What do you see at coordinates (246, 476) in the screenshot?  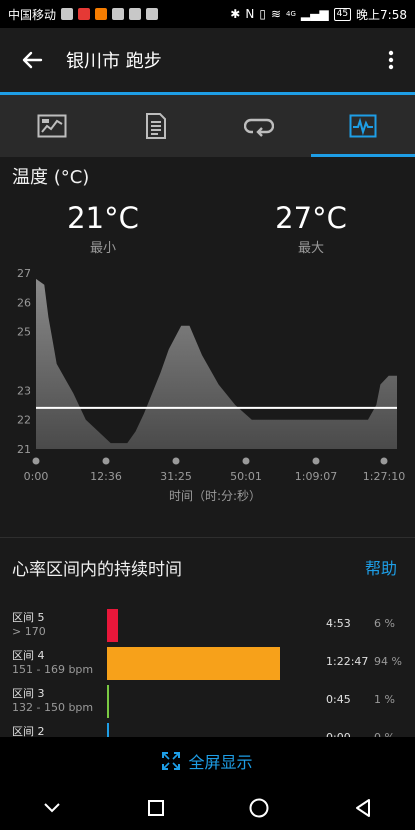 I see `x-tick-label: 50:01` at bounding box center [246, 476].